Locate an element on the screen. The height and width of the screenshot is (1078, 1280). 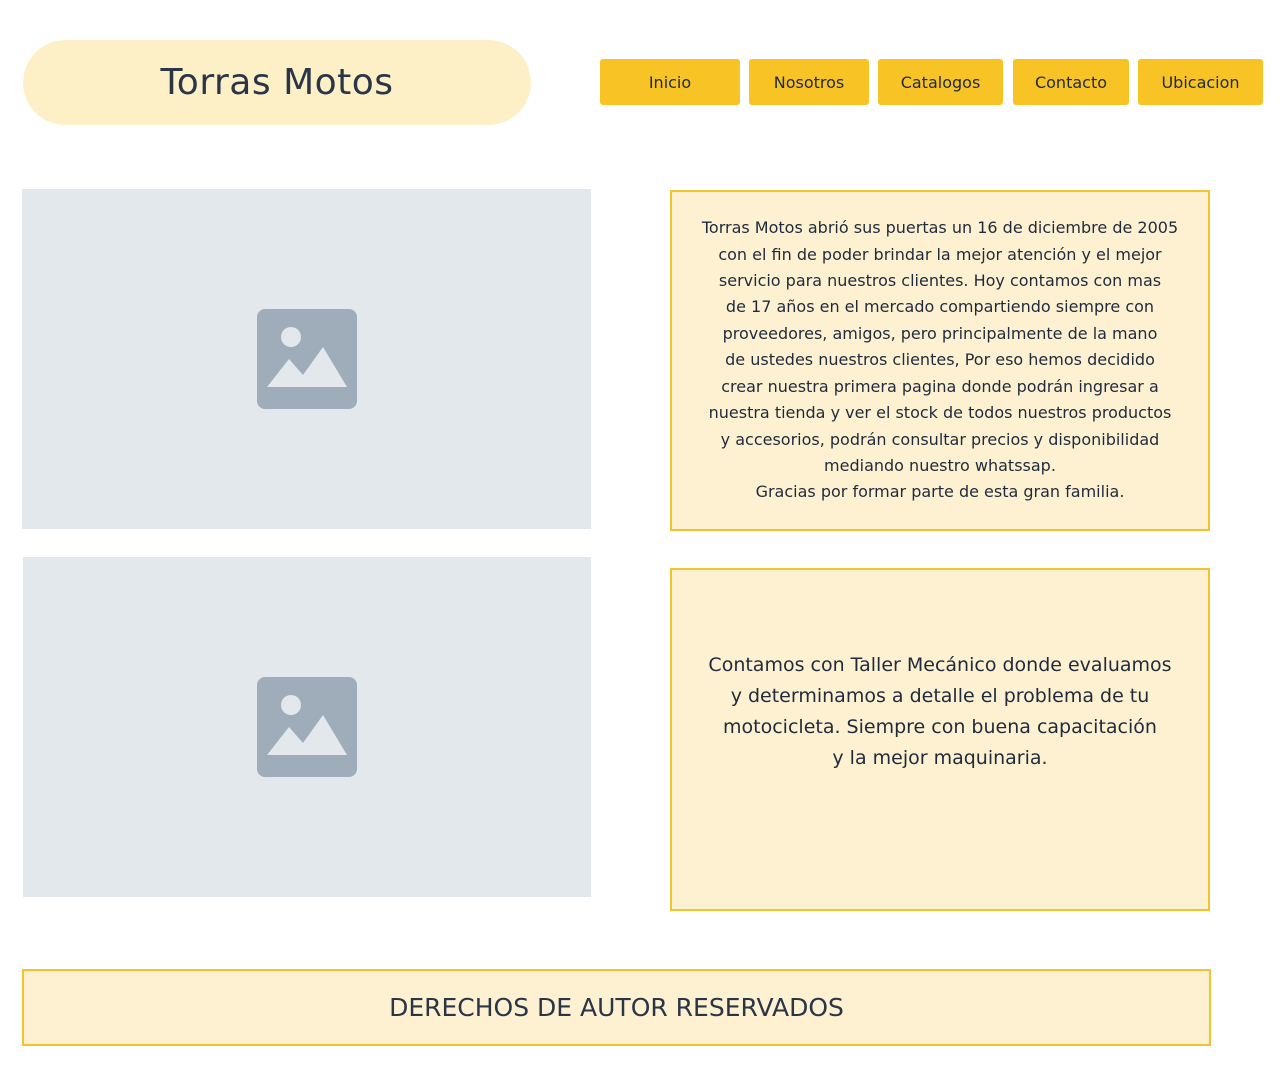
nav-catalogos-button: Catalogos is located at coordinates (940, 82).